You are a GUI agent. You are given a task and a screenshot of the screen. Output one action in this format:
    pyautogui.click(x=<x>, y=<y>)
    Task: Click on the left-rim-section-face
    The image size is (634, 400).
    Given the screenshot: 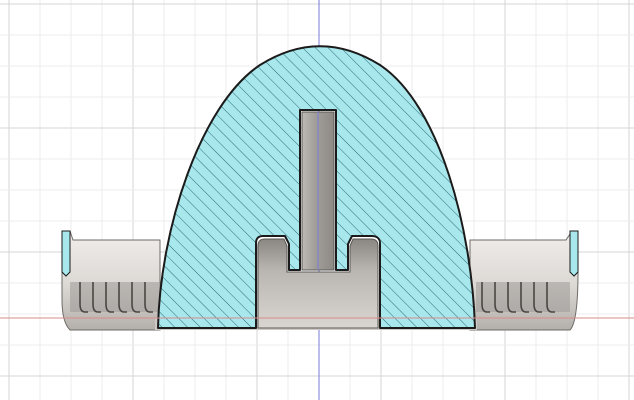 What is the action you would take?
    pyautogui.click(x=66, y=253)
    